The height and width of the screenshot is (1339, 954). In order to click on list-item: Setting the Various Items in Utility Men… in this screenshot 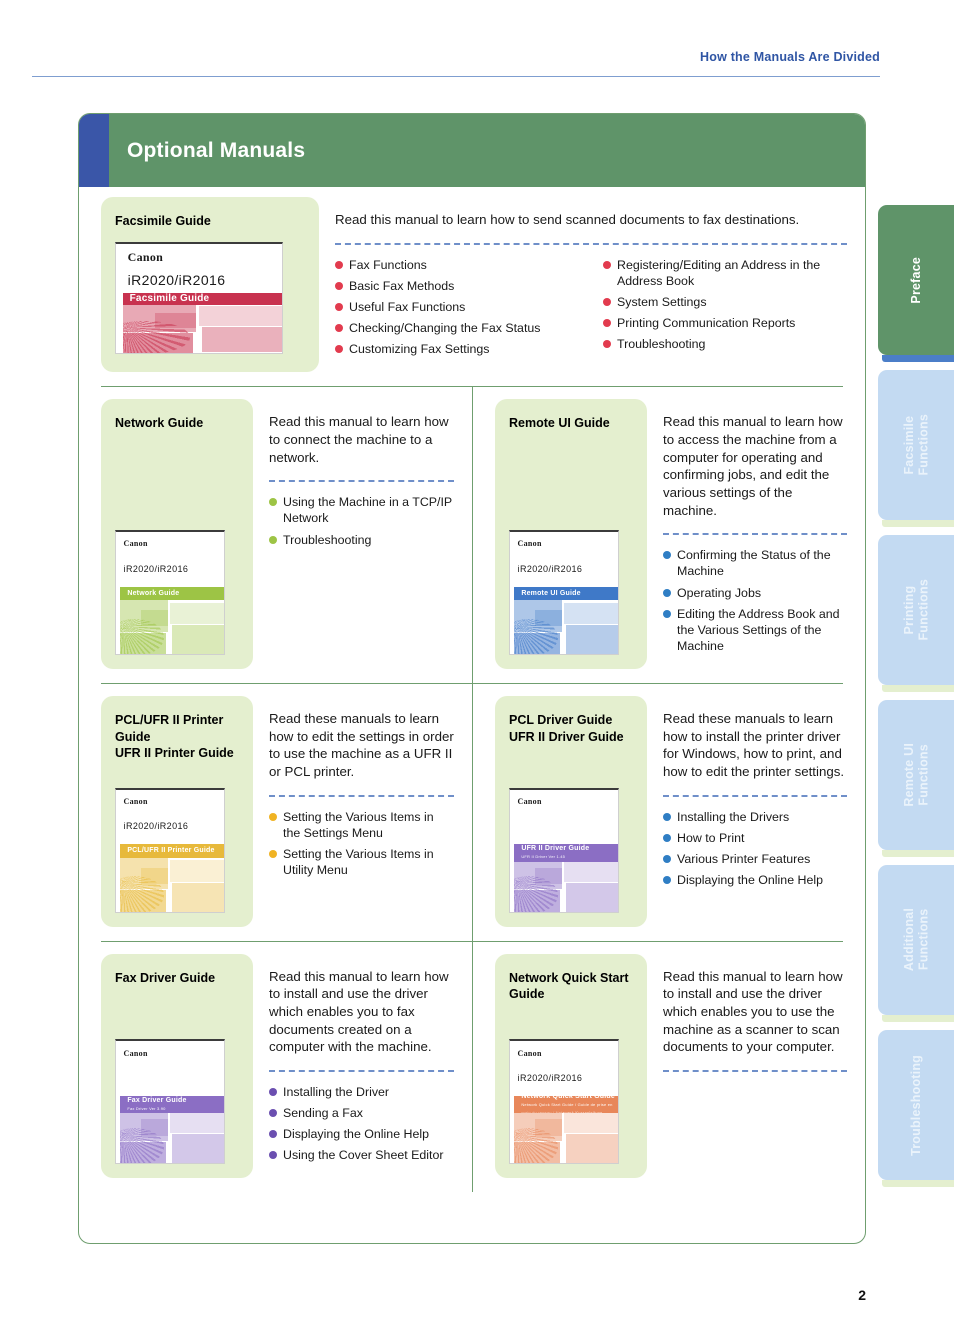, I will do `click(361, 862)`.